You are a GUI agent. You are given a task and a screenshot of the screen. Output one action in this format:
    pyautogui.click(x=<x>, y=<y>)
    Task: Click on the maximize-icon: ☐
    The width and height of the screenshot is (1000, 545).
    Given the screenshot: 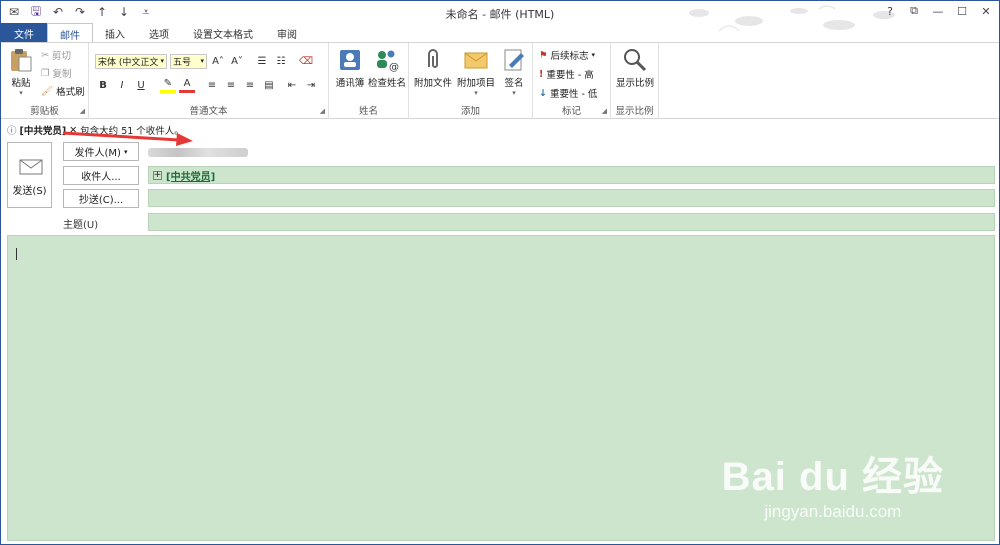 What is the action you would take?
    pyautogui.click(x=962, y=11)
    